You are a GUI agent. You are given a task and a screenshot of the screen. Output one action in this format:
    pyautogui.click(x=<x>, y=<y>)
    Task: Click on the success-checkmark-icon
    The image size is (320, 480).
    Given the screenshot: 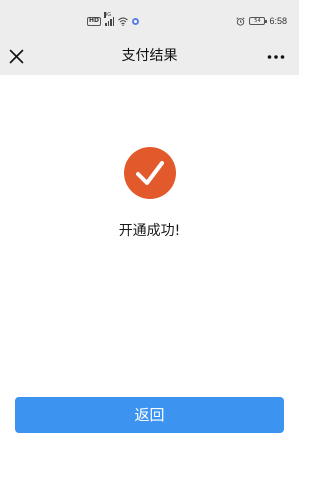 What is the action you would take?
    pyautogui.click(x=150, y=173)
    